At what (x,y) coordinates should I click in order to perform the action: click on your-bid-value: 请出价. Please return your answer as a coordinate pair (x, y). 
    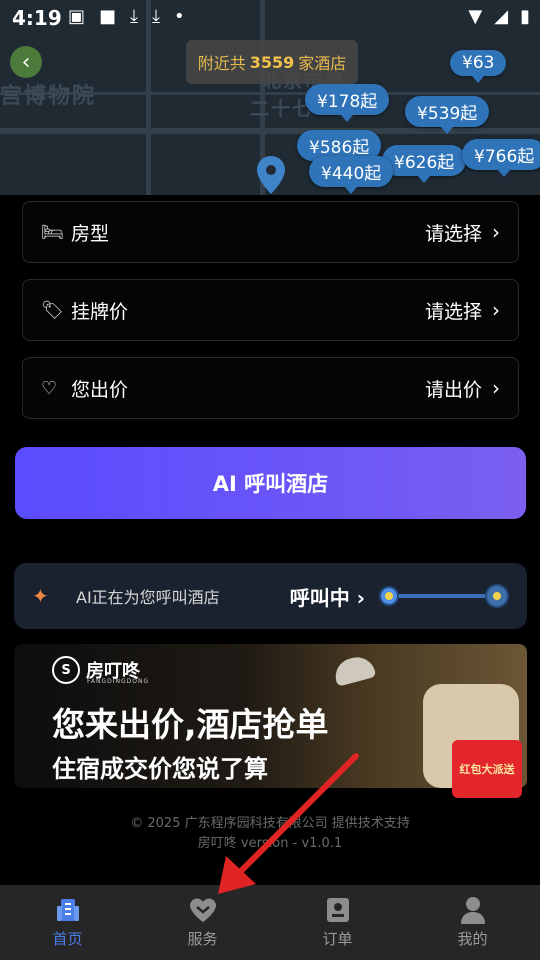
    Looking at the image, I should click on (453, 389).